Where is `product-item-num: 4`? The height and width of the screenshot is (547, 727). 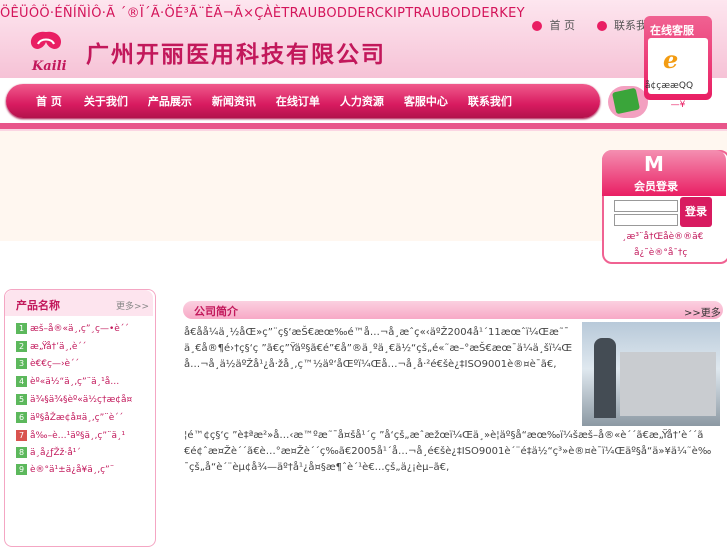 product-item-num: 4 is located at coordinates (21, 381).